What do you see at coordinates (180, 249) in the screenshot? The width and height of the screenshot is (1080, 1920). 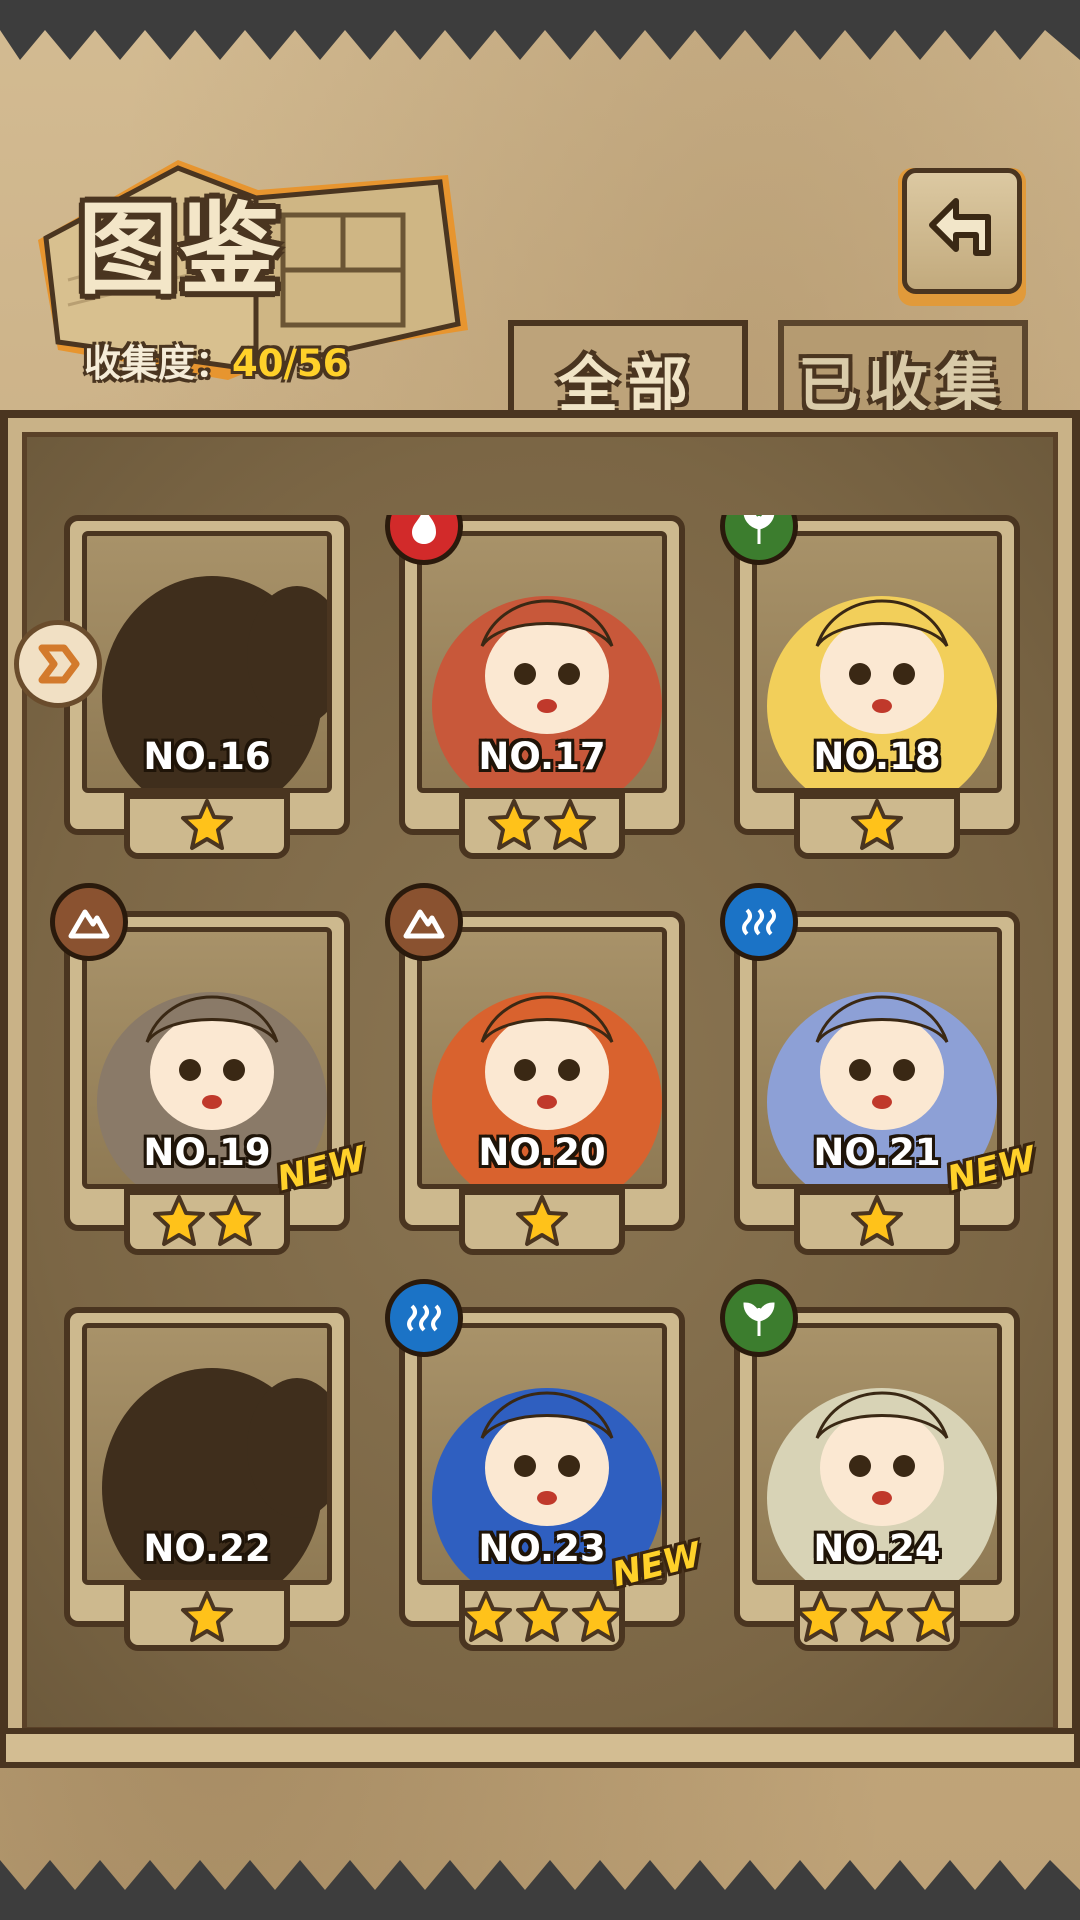 I see `page-title: 图鉴` at bounding box center [180, 249].